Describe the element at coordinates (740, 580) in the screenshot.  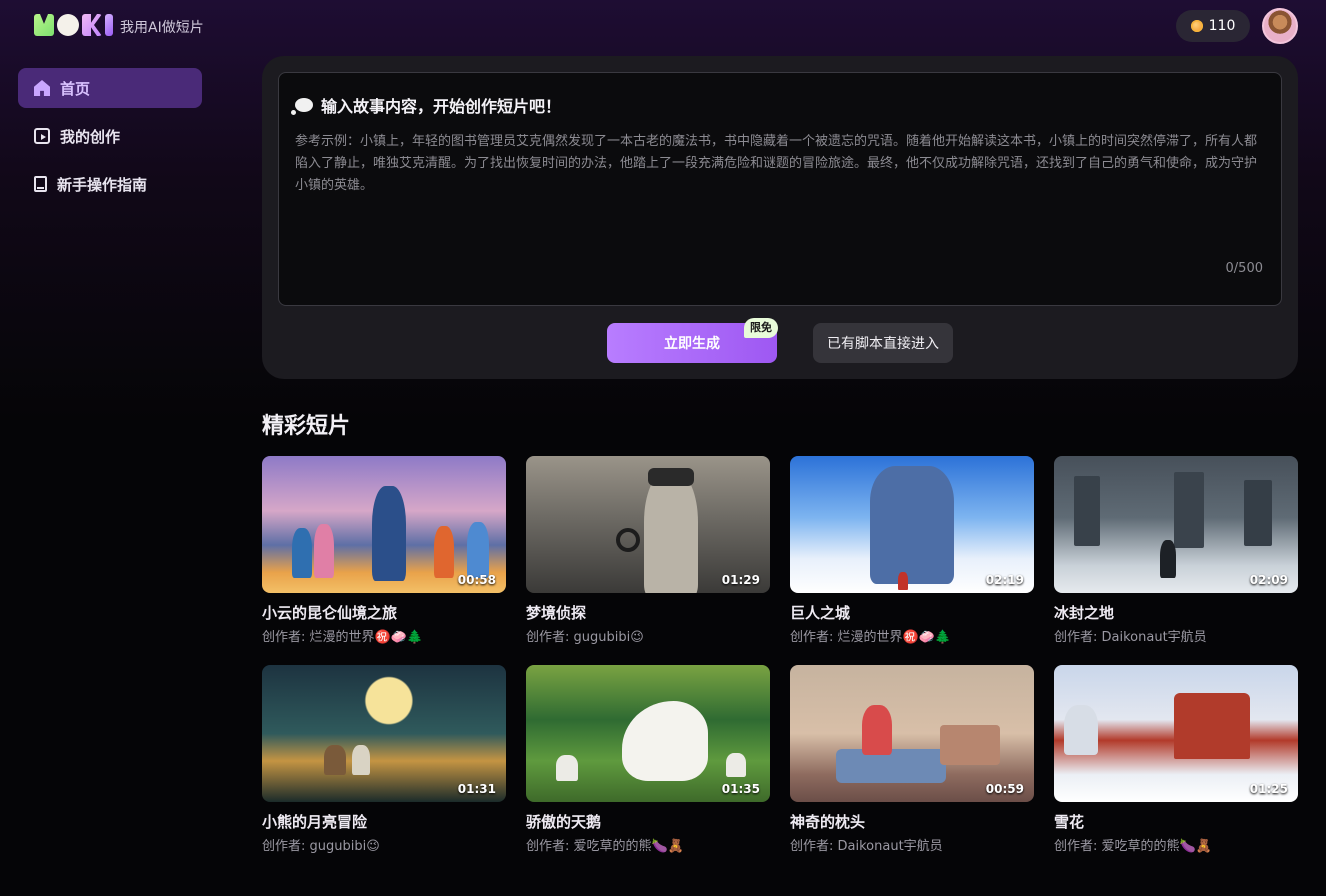
I see `video-duration: 01:29` at that location.